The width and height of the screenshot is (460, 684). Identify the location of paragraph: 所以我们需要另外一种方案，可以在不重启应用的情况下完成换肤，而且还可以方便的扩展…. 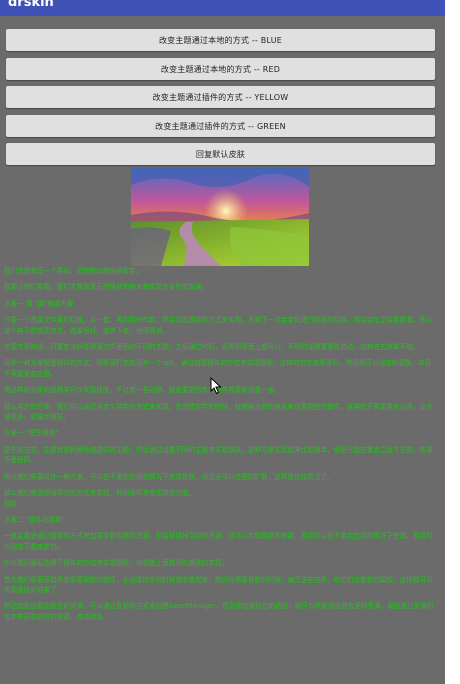
(169, 476).